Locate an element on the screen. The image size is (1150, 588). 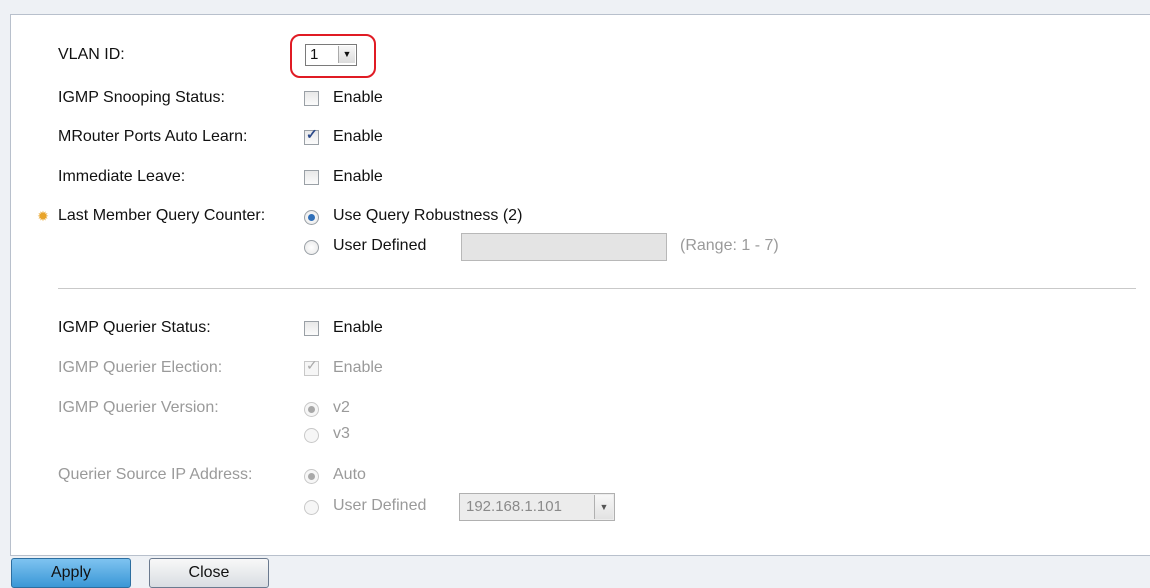
immediate-leave-enable-label: Enable is located at coordinates (358, 176).